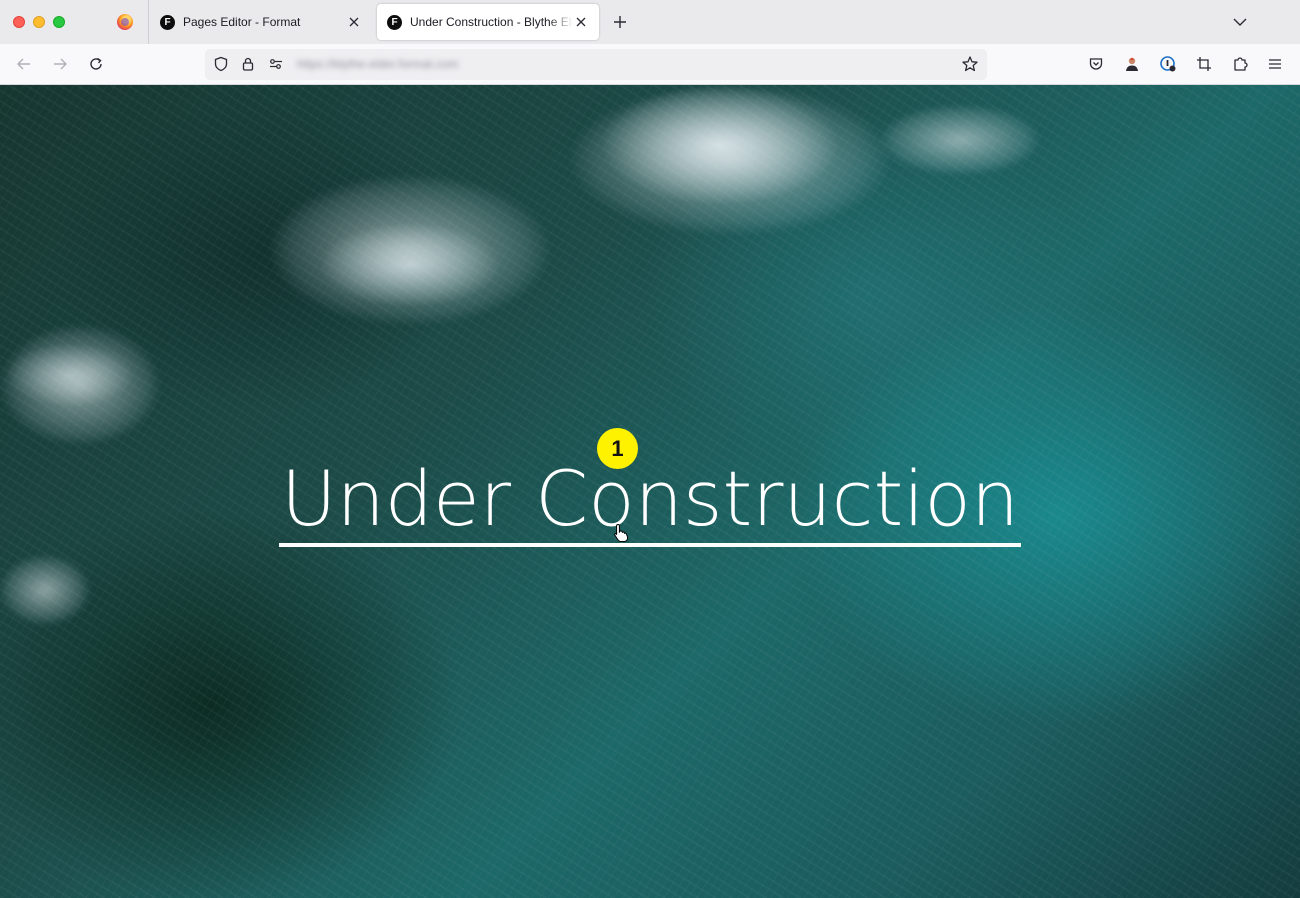  Describe the element at coordinates (221, 64) in the screenshot. I see `shield-icon` at that location.